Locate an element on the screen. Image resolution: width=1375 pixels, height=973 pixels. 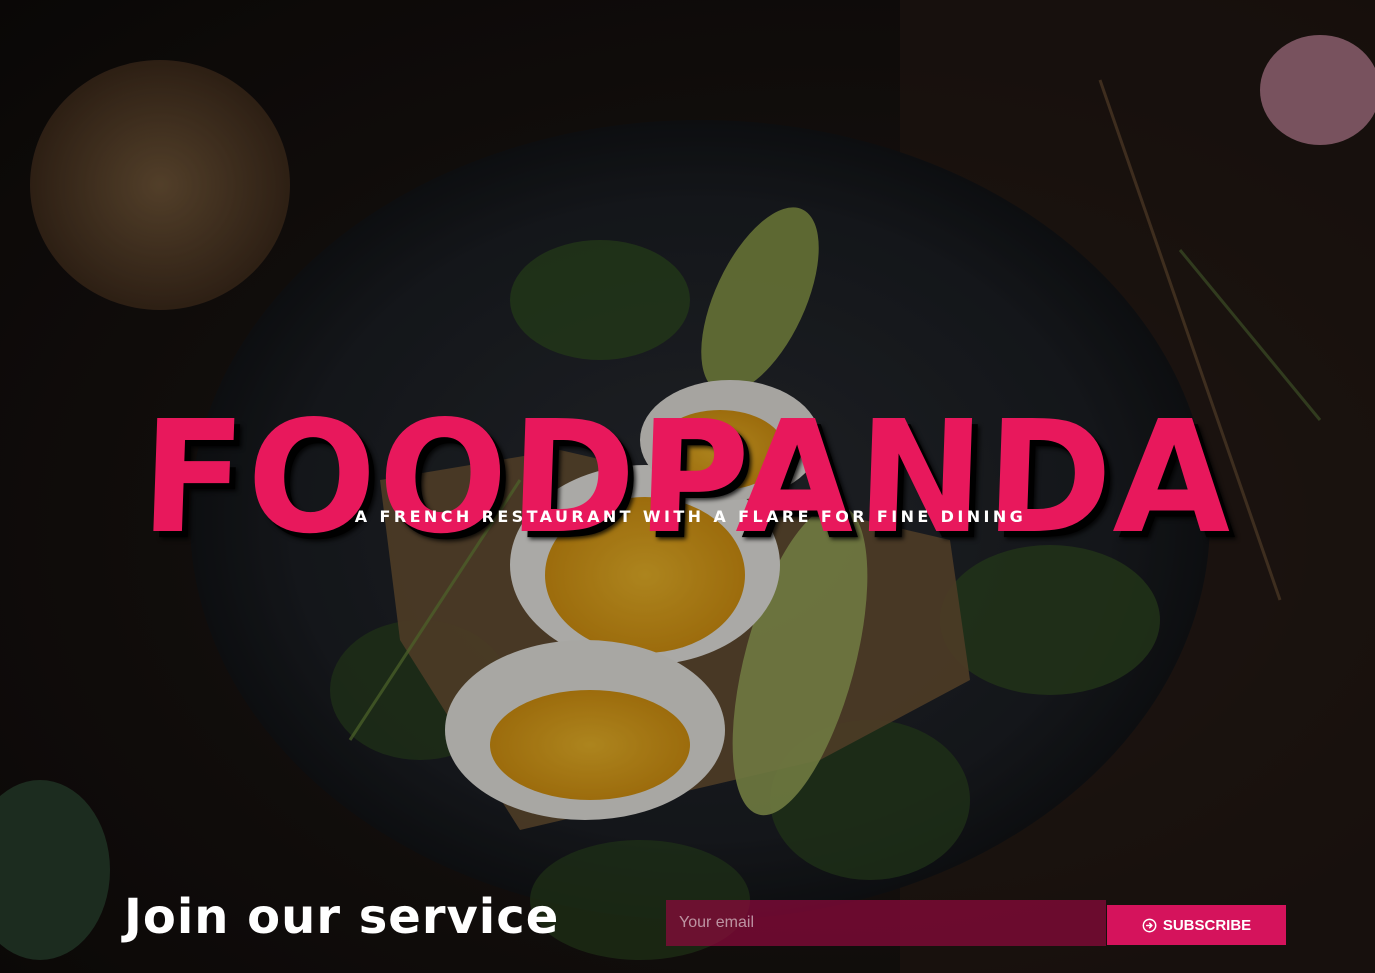
subscribe-heading: Join our service is located at coordinates (342, 917).